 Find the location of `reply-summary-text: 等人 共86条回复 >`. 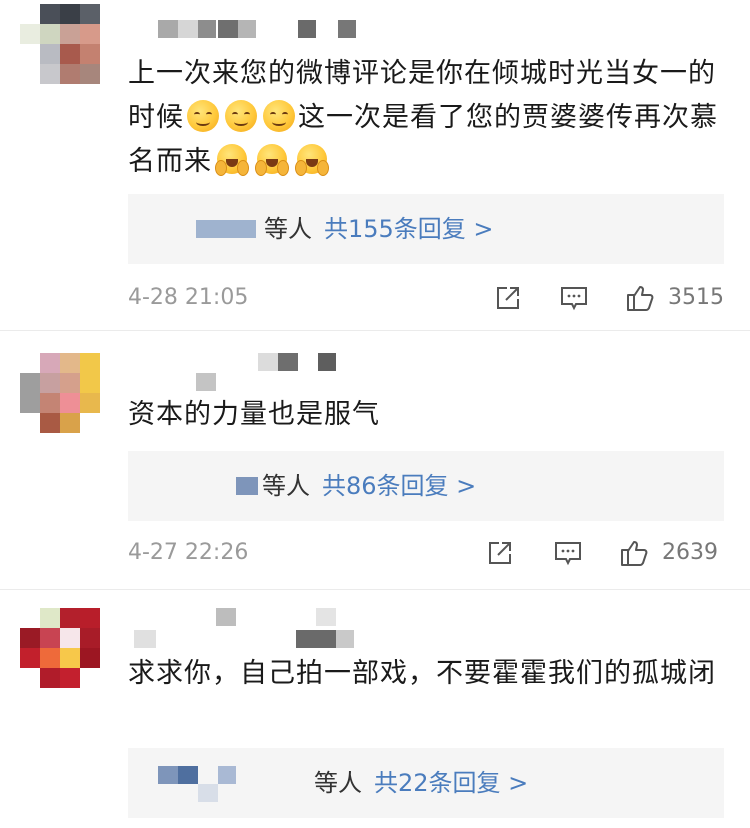

reply-summary-text: 等人 共86条回复 > is located at coordinates (369, 486).